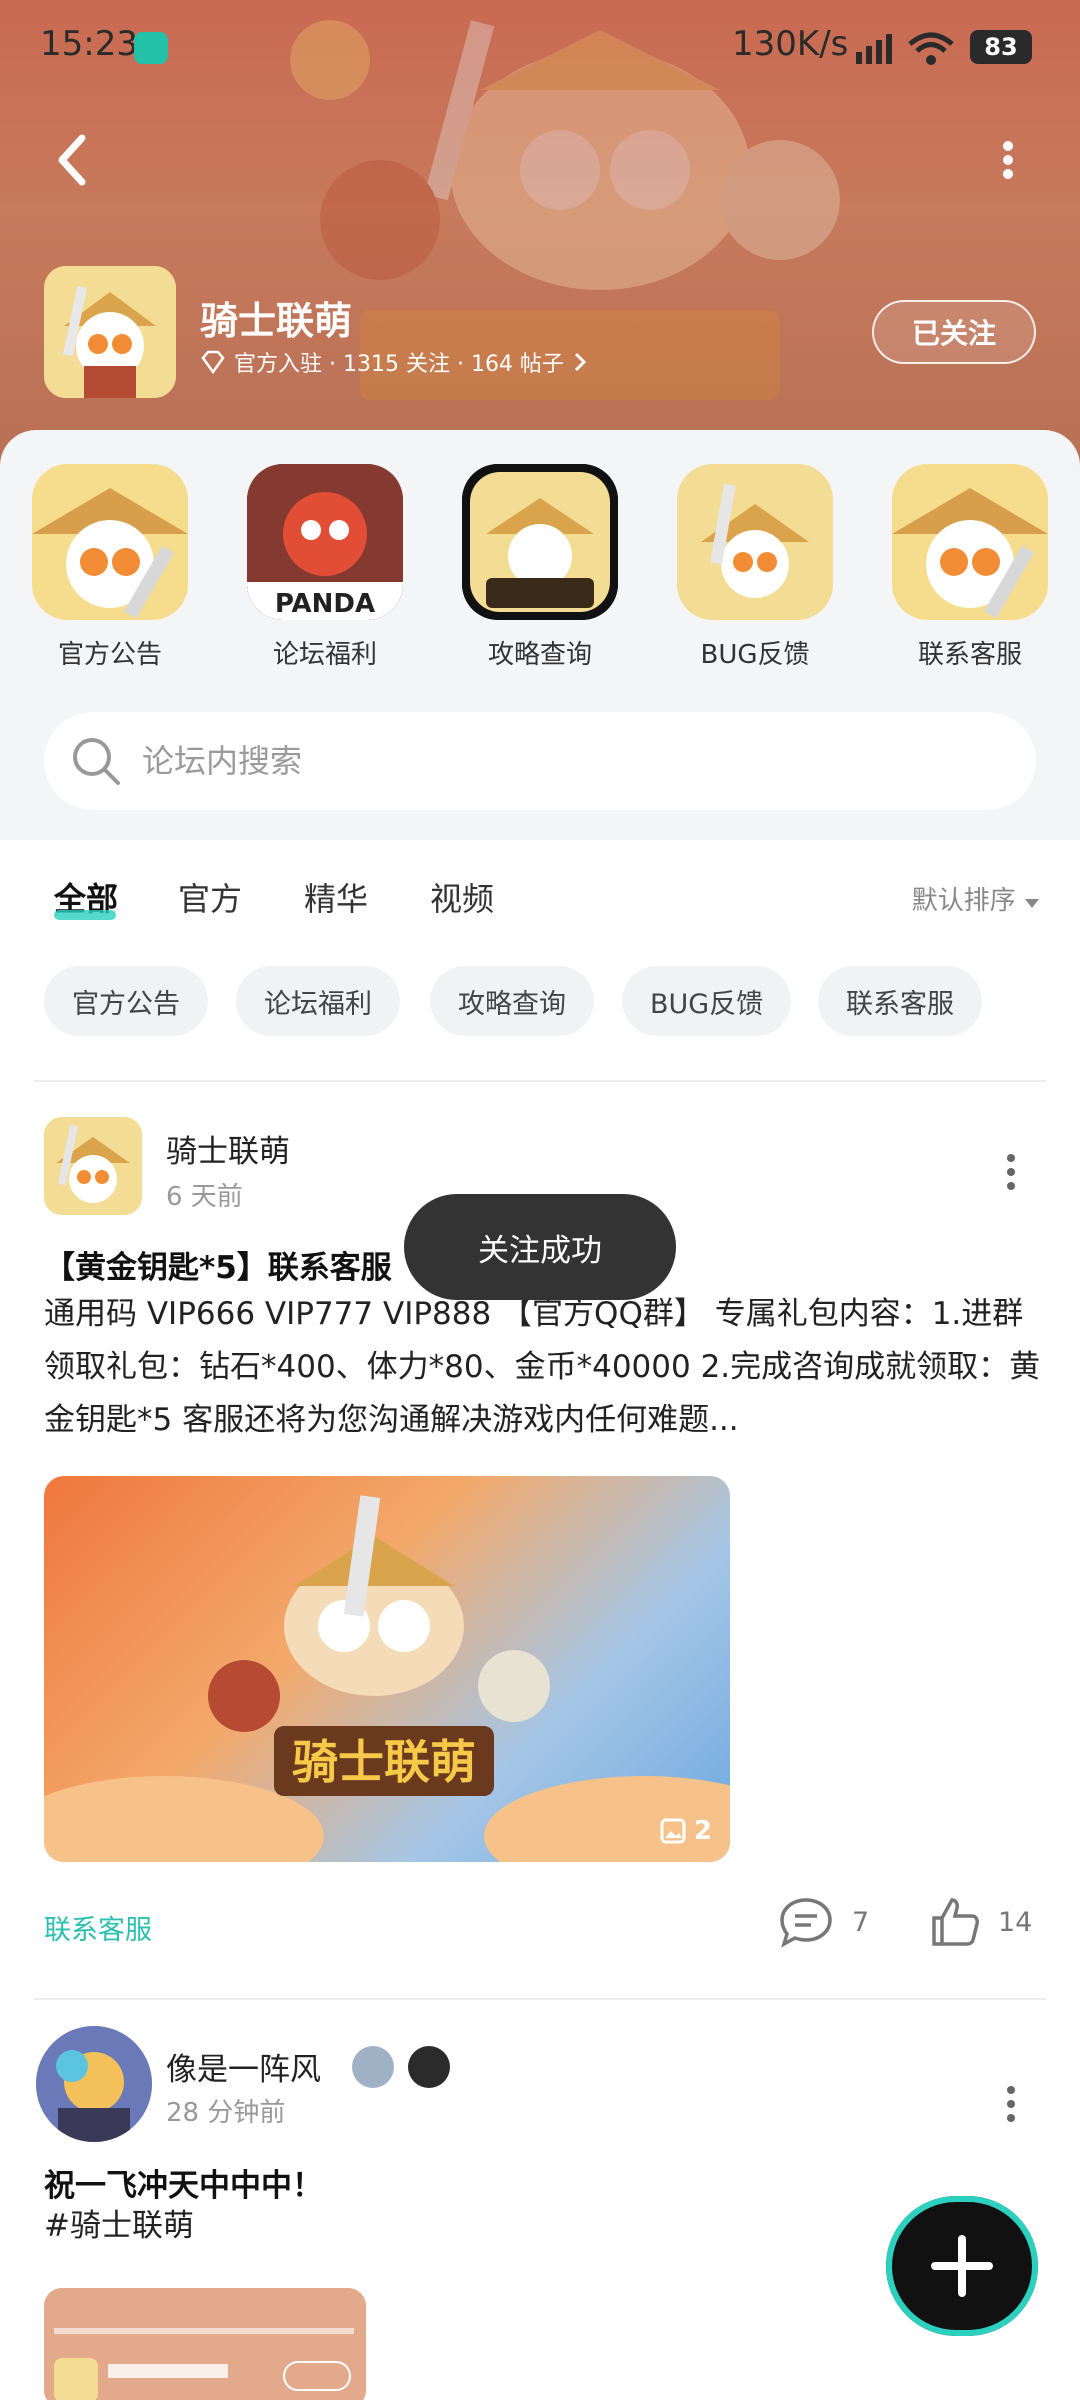  I want to click on shield-icon, so click(151, 48).